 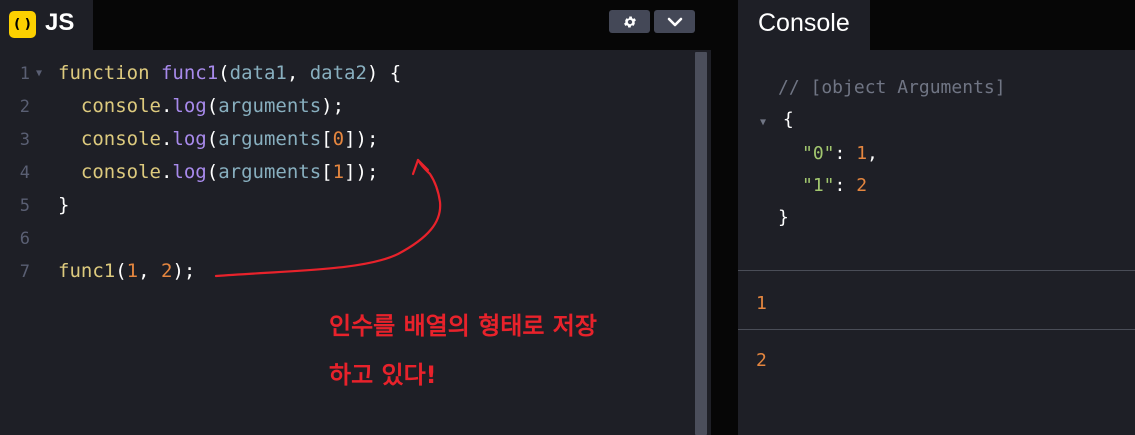 What do you see at coordinates (936, 186) in the screenshot?
I see `console-log-object-entry: "1": 2` at bounding box center [936, 186].